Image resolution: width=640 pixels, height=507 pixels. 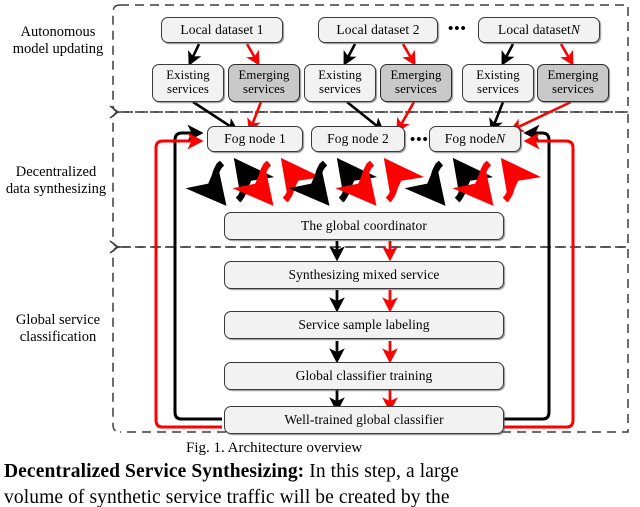 I want to click on stage-label-line2: data synthesizing, so click(x=56, y=188).